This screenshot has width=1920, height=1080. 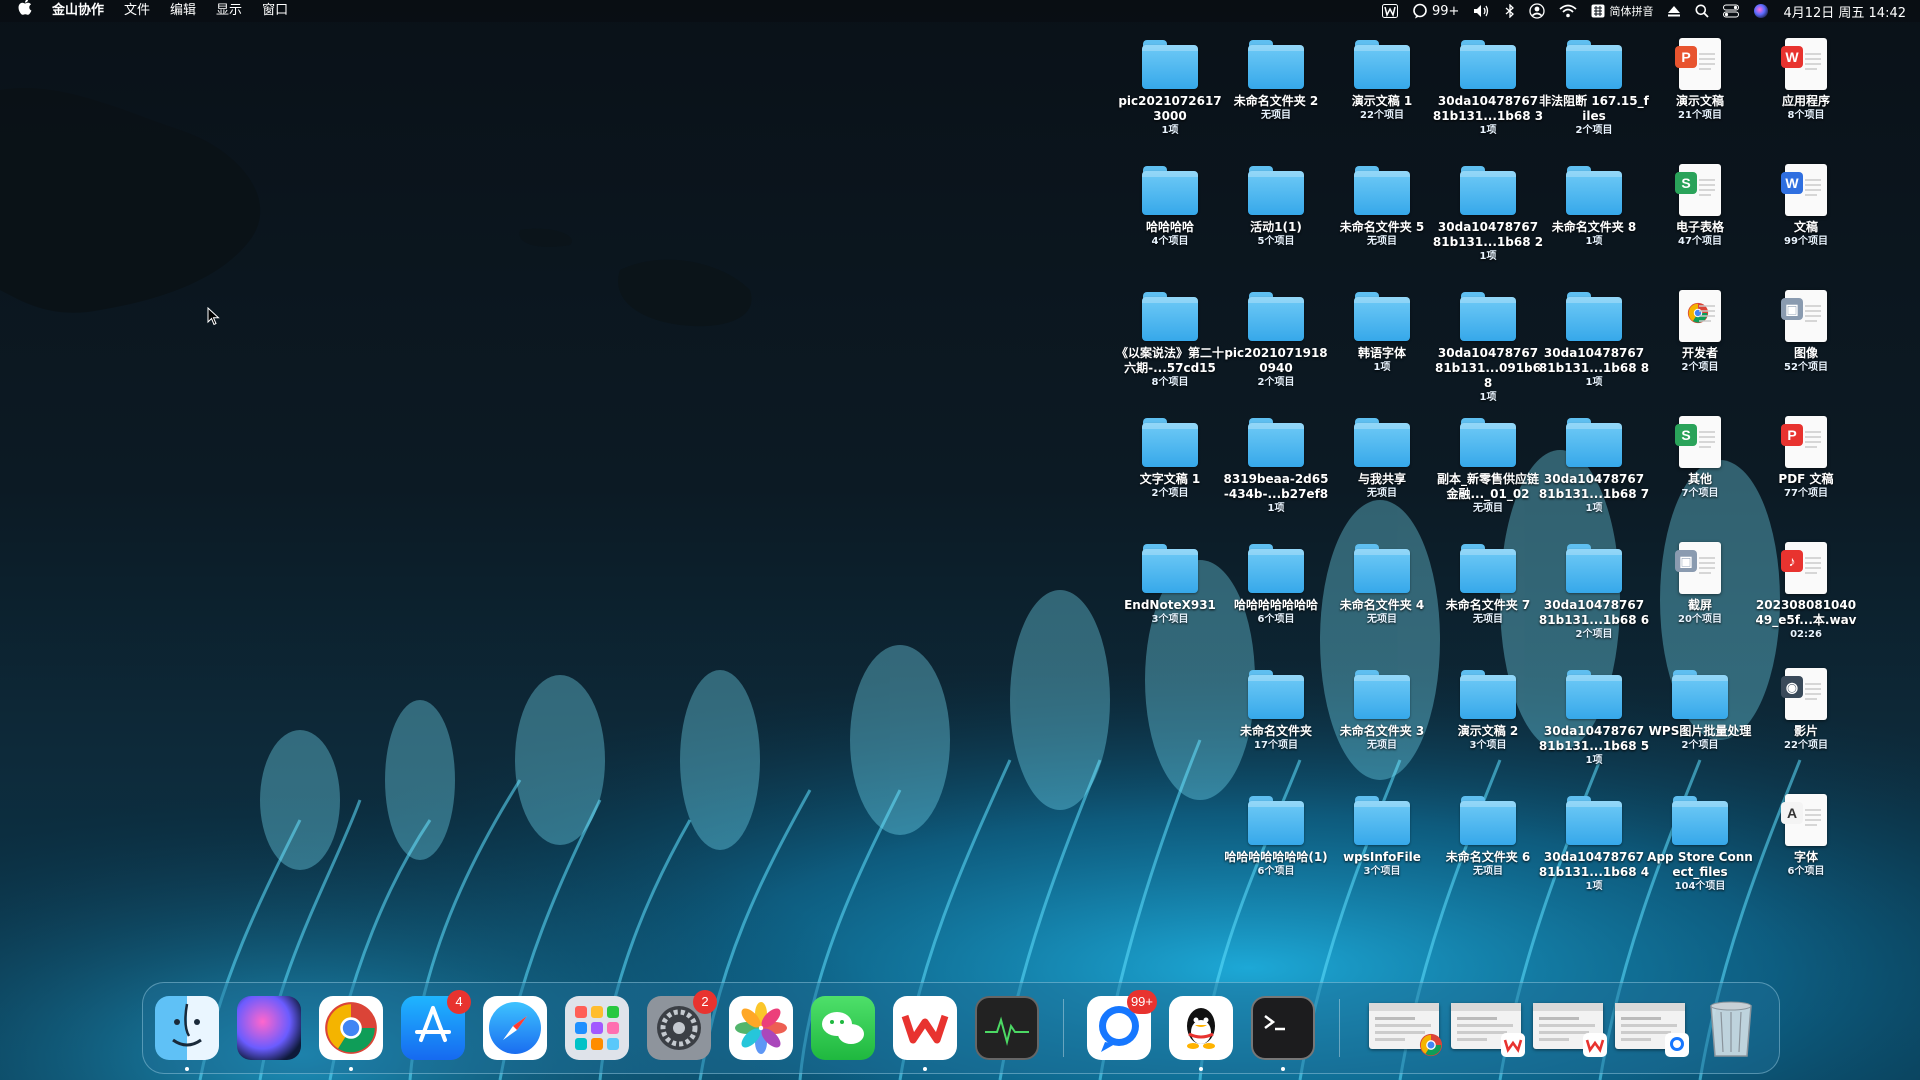 I want to click on app-name-menu: 金山协作, so click(x=78, y=11).